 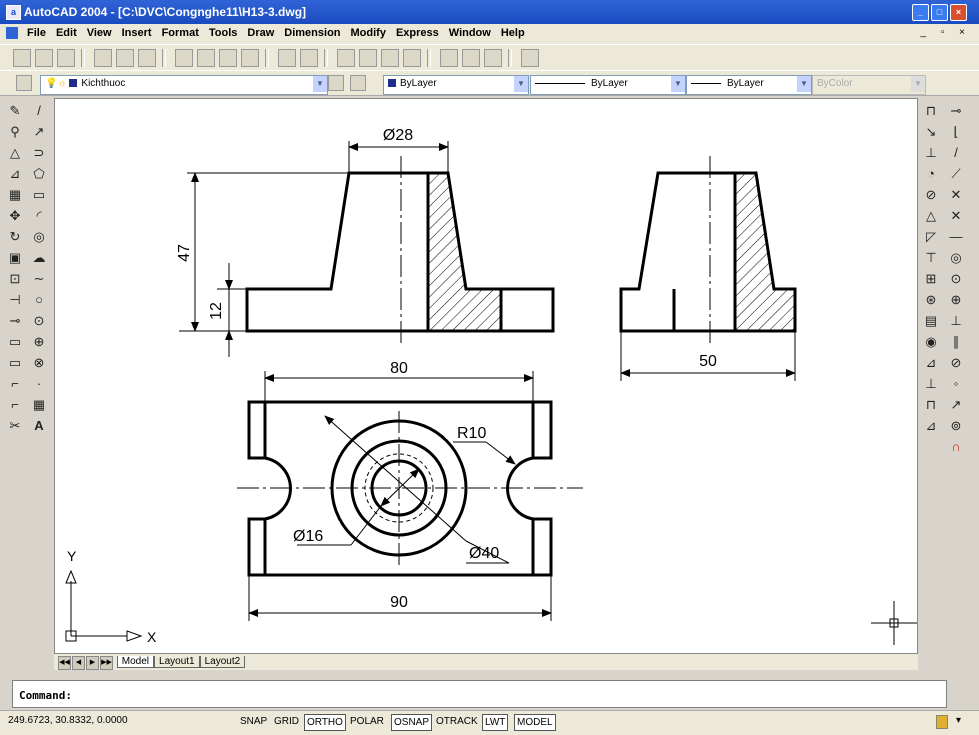 What do you see at coordinates (530, 58) in the screenshot?
I see `help-icon` at bounding box center [530, 58].